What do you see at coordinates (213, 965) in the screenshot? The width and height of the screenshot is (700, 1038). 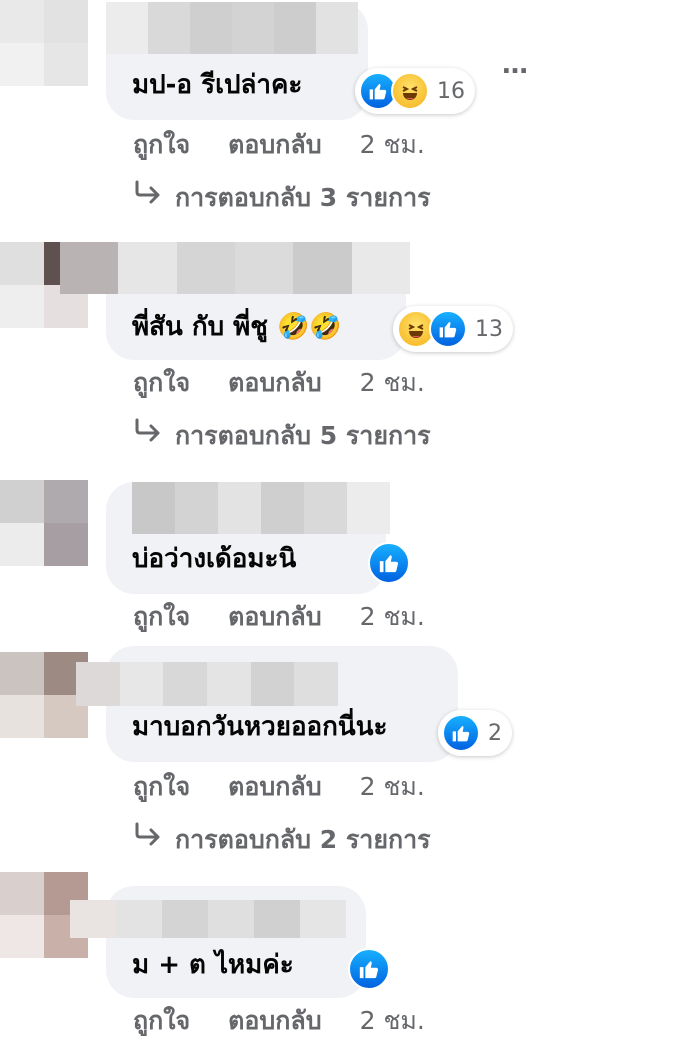 I see `comment-text: ม + ต ไหมค่ะ` at bounding box center [213, 965].